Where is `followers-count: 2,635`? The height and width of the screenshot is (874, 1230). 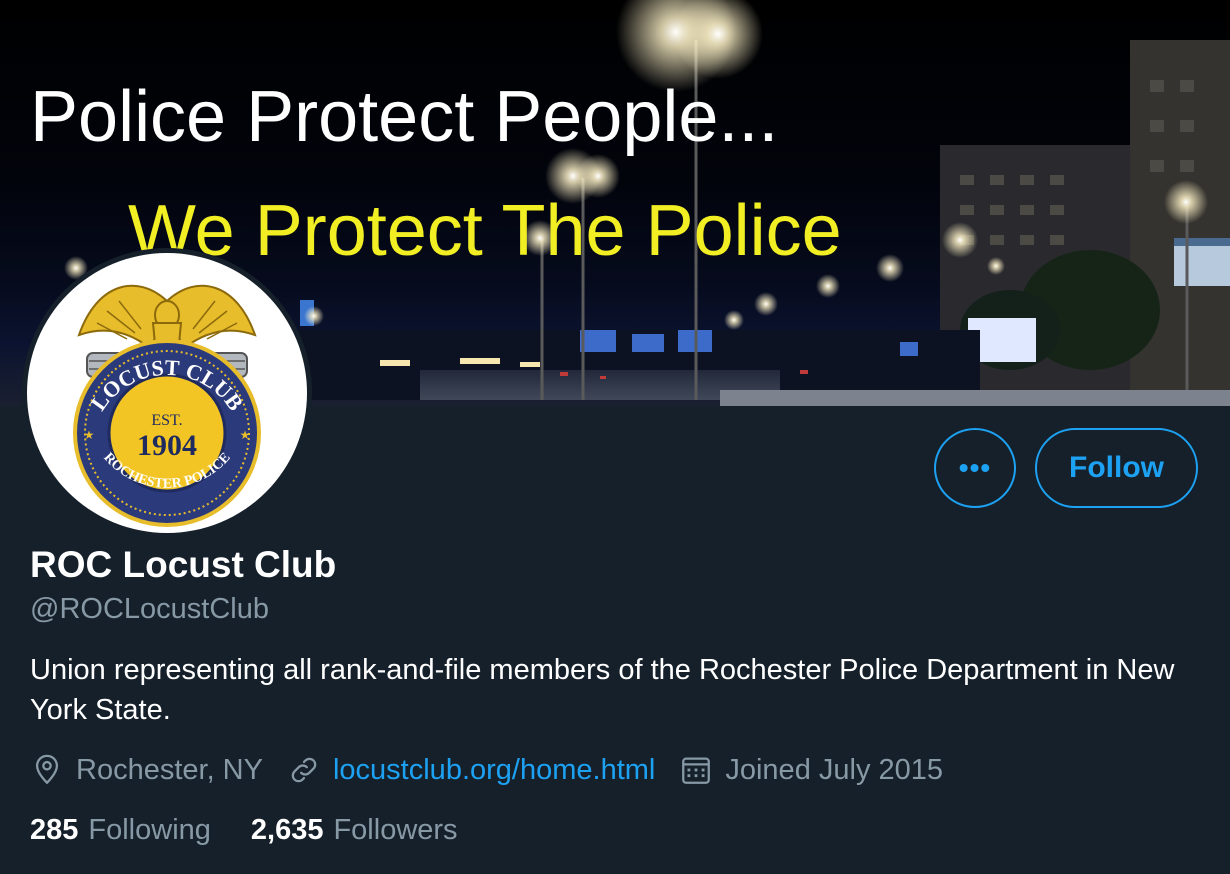
followers-count: 2,635 is located at coordinates (287, 829).